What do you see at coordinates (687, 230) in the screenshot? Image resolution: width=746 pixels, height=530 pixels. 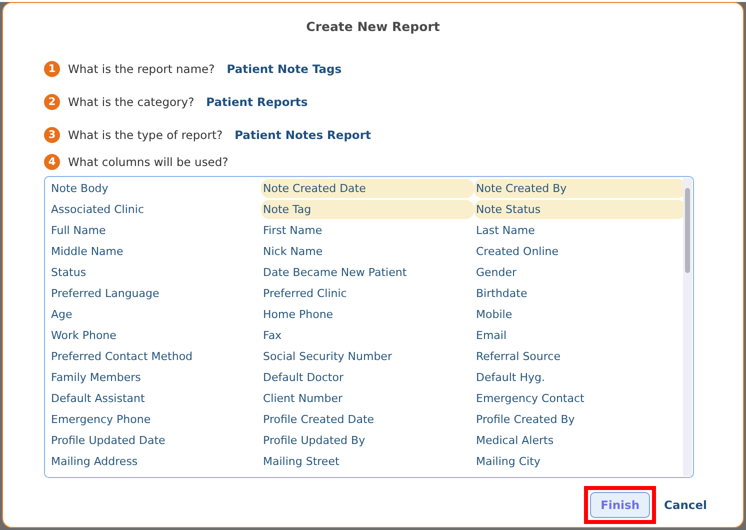 I see `scroll-thumb` at bounding box center [687, 230].